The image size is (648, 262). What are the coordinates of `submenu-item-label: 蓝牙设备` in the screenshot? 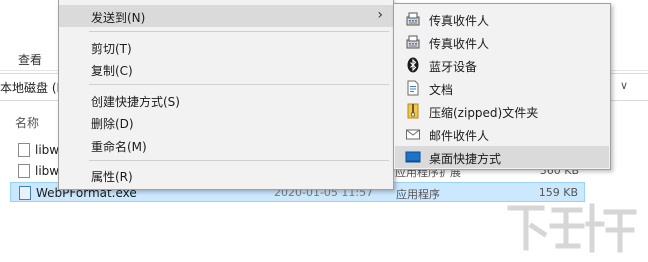 It's located at (453, 67).